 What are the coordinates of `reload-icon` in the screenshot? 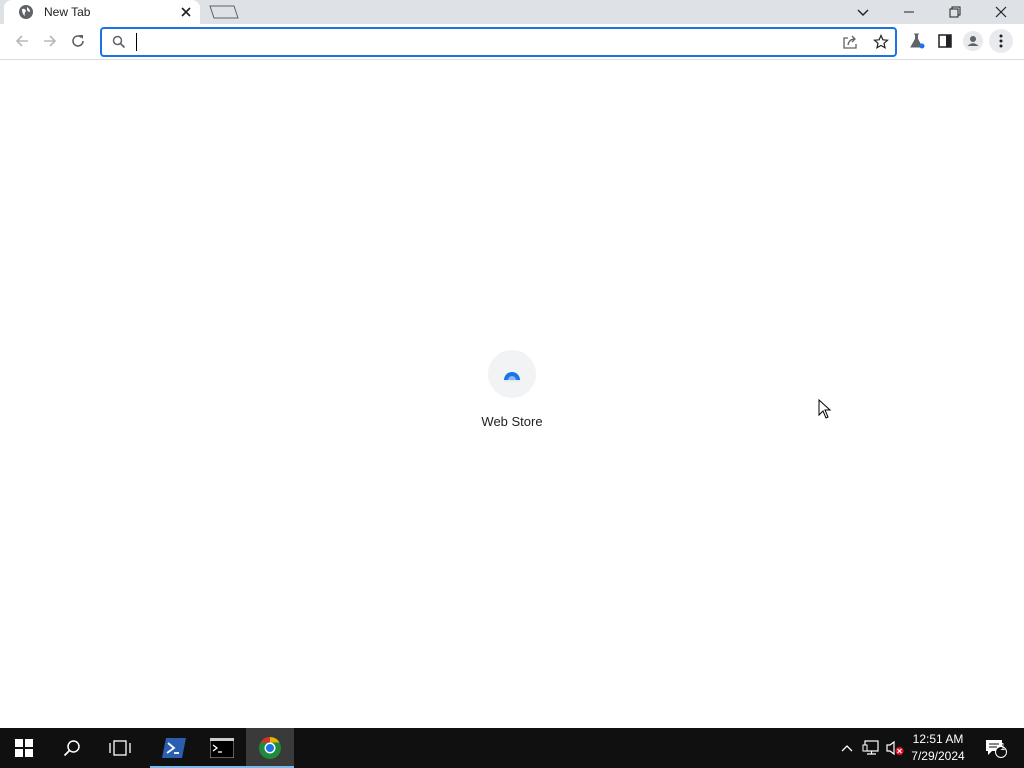 It's located at (78, 41).